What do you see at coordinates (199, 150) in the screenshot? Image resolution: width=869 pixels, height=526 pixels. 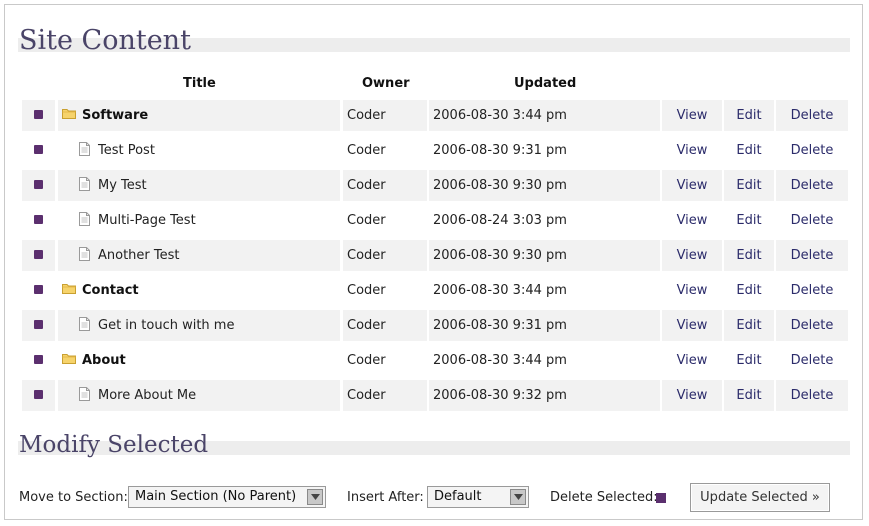 I see `title-cell: Test Post` at bounding box center [199, 150].